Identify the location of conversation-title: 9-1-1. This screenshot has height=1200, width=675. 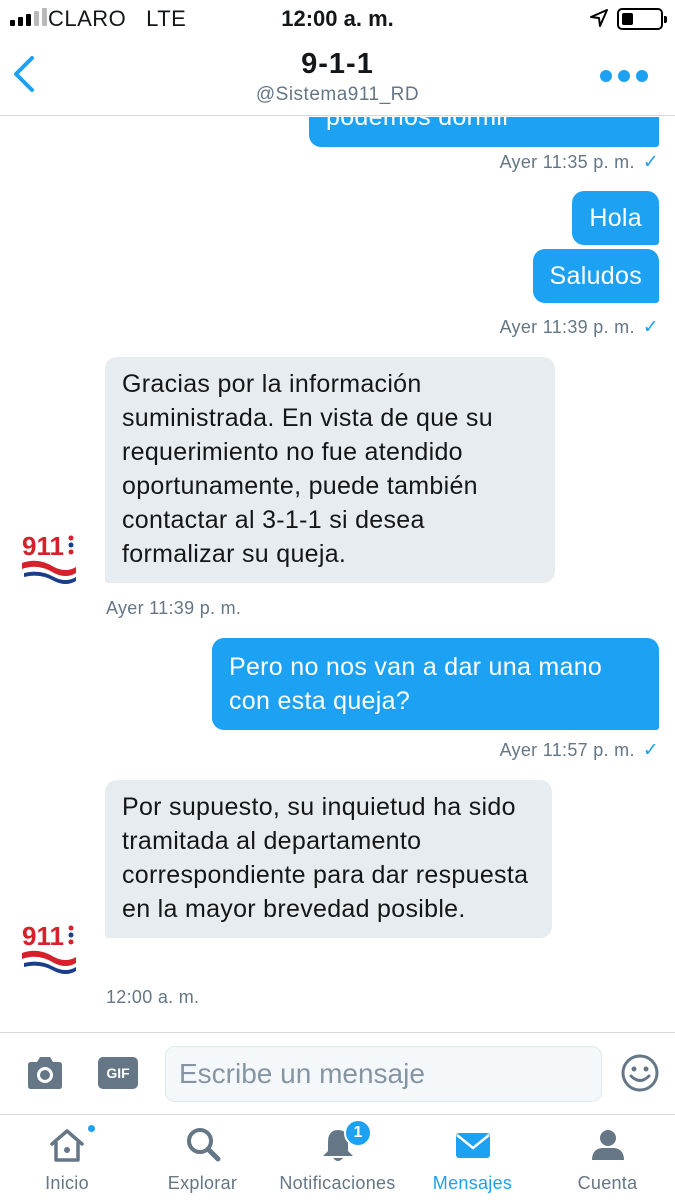
(337, 64).